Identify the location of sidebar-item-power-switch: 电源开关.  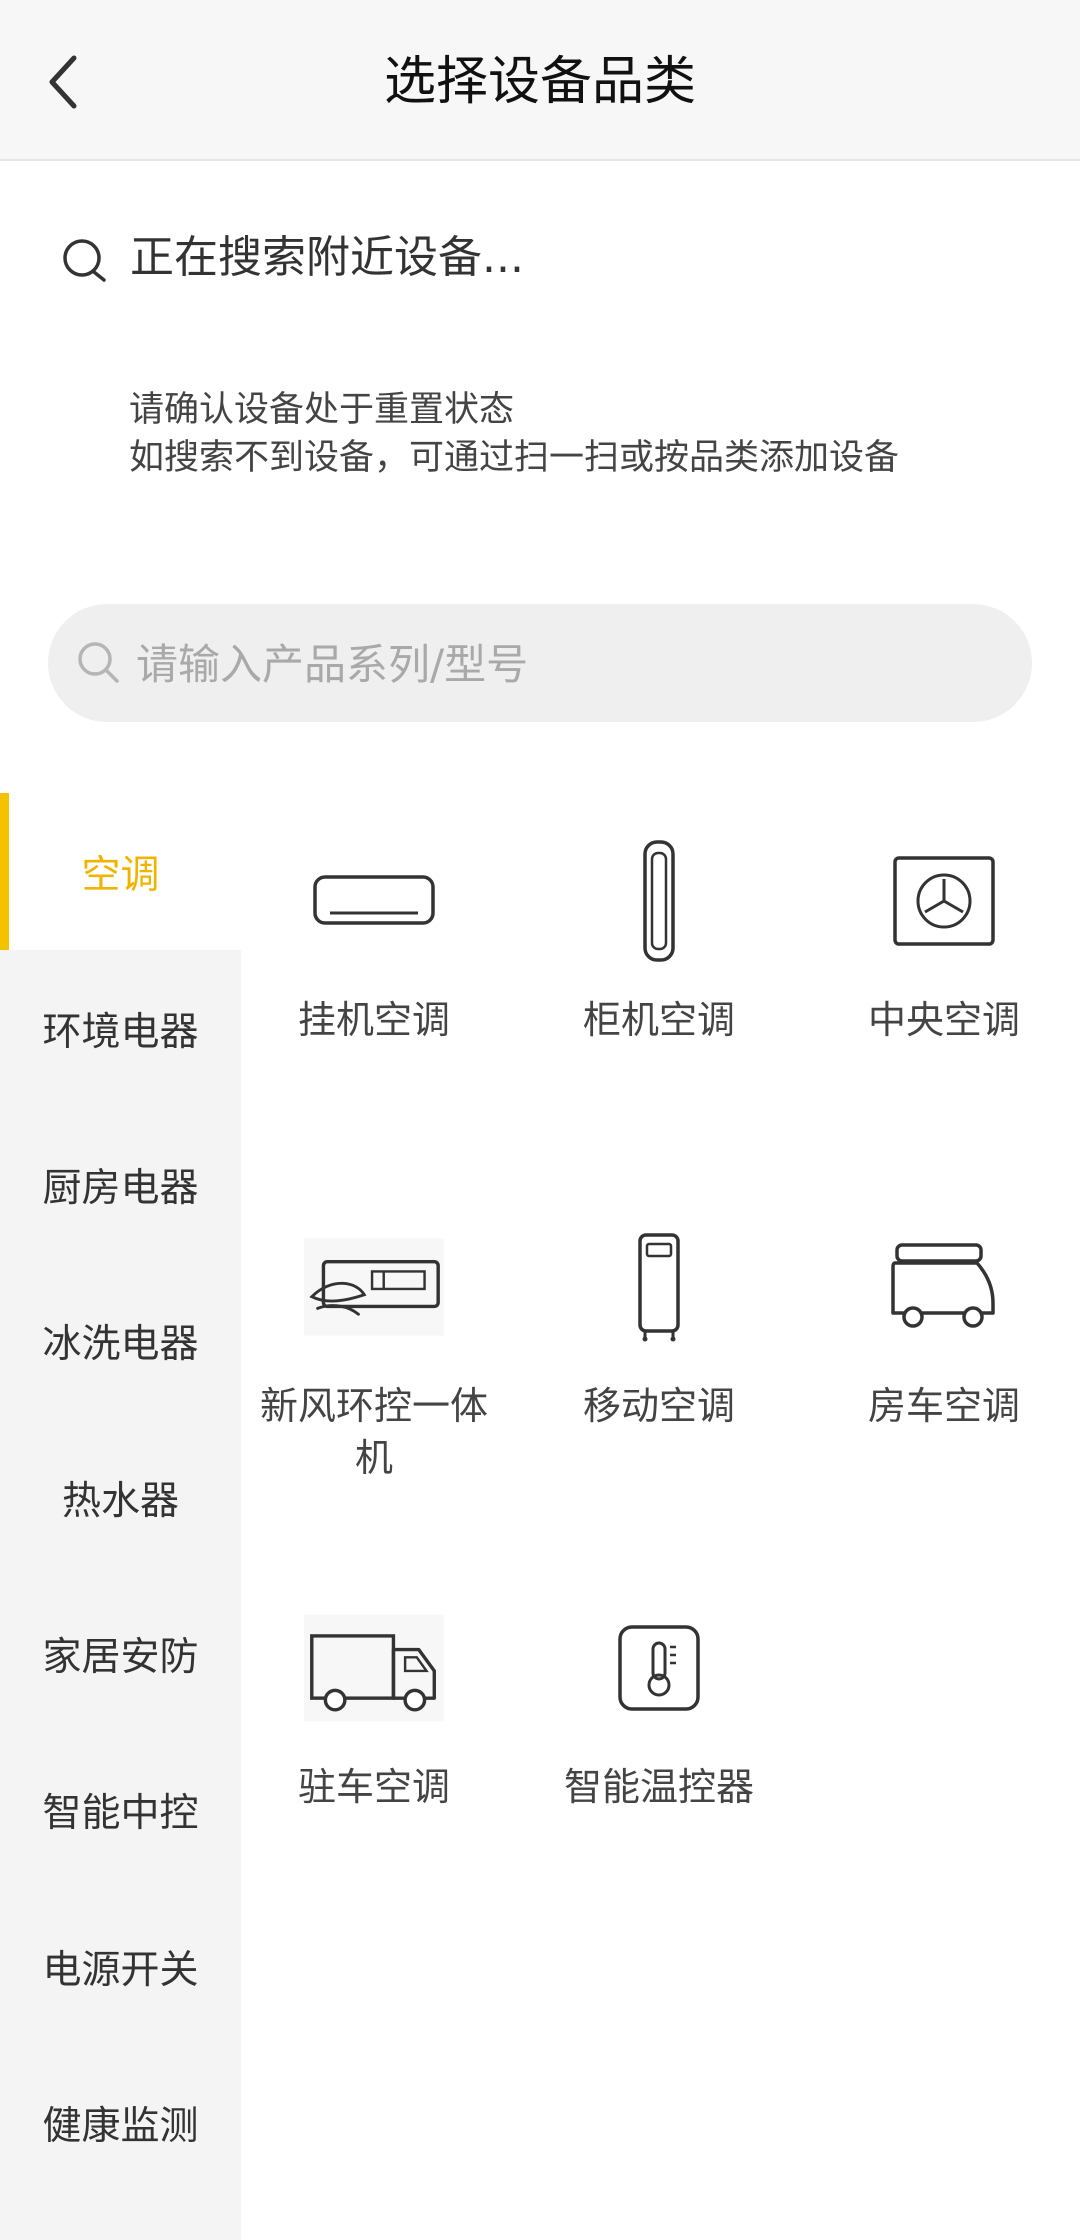
(120, 1966).